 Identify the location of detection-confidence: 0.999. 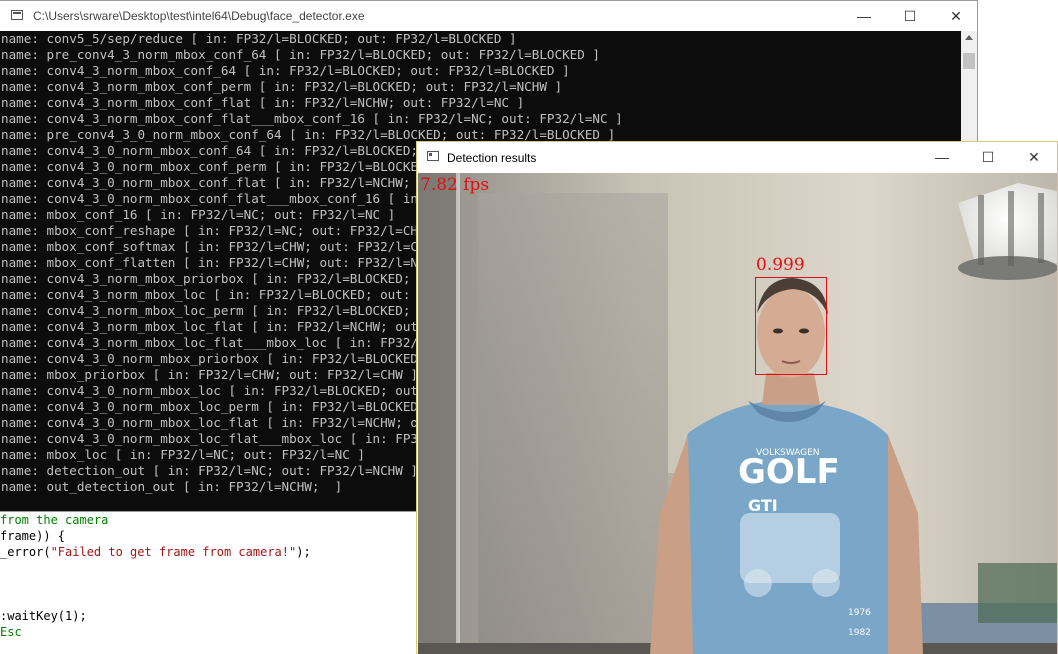
(780, 265).